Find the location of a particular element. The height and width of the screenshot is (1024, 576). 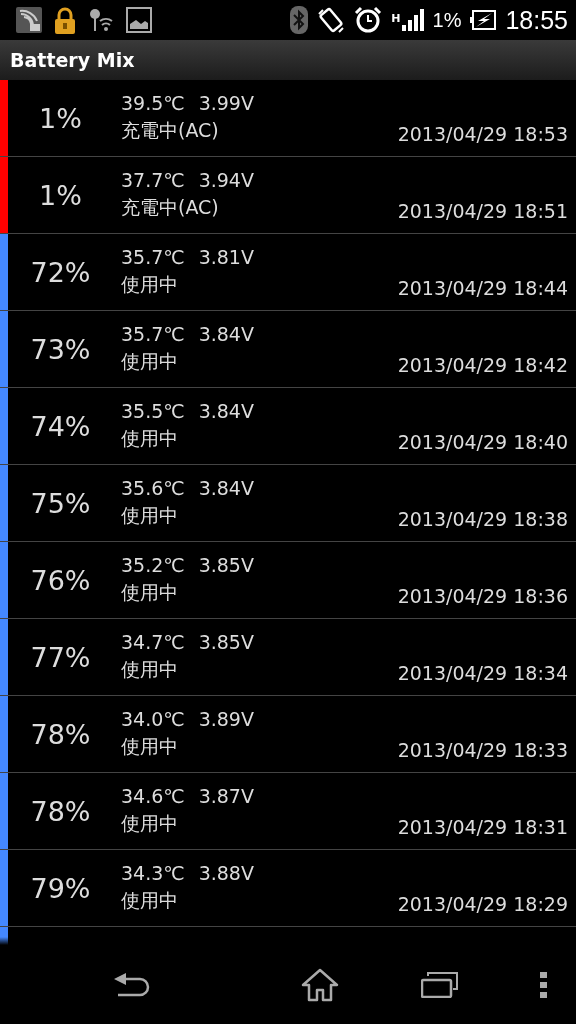

timestamp: 2013/04/29 18:40 is located at coordinates (483, 442).